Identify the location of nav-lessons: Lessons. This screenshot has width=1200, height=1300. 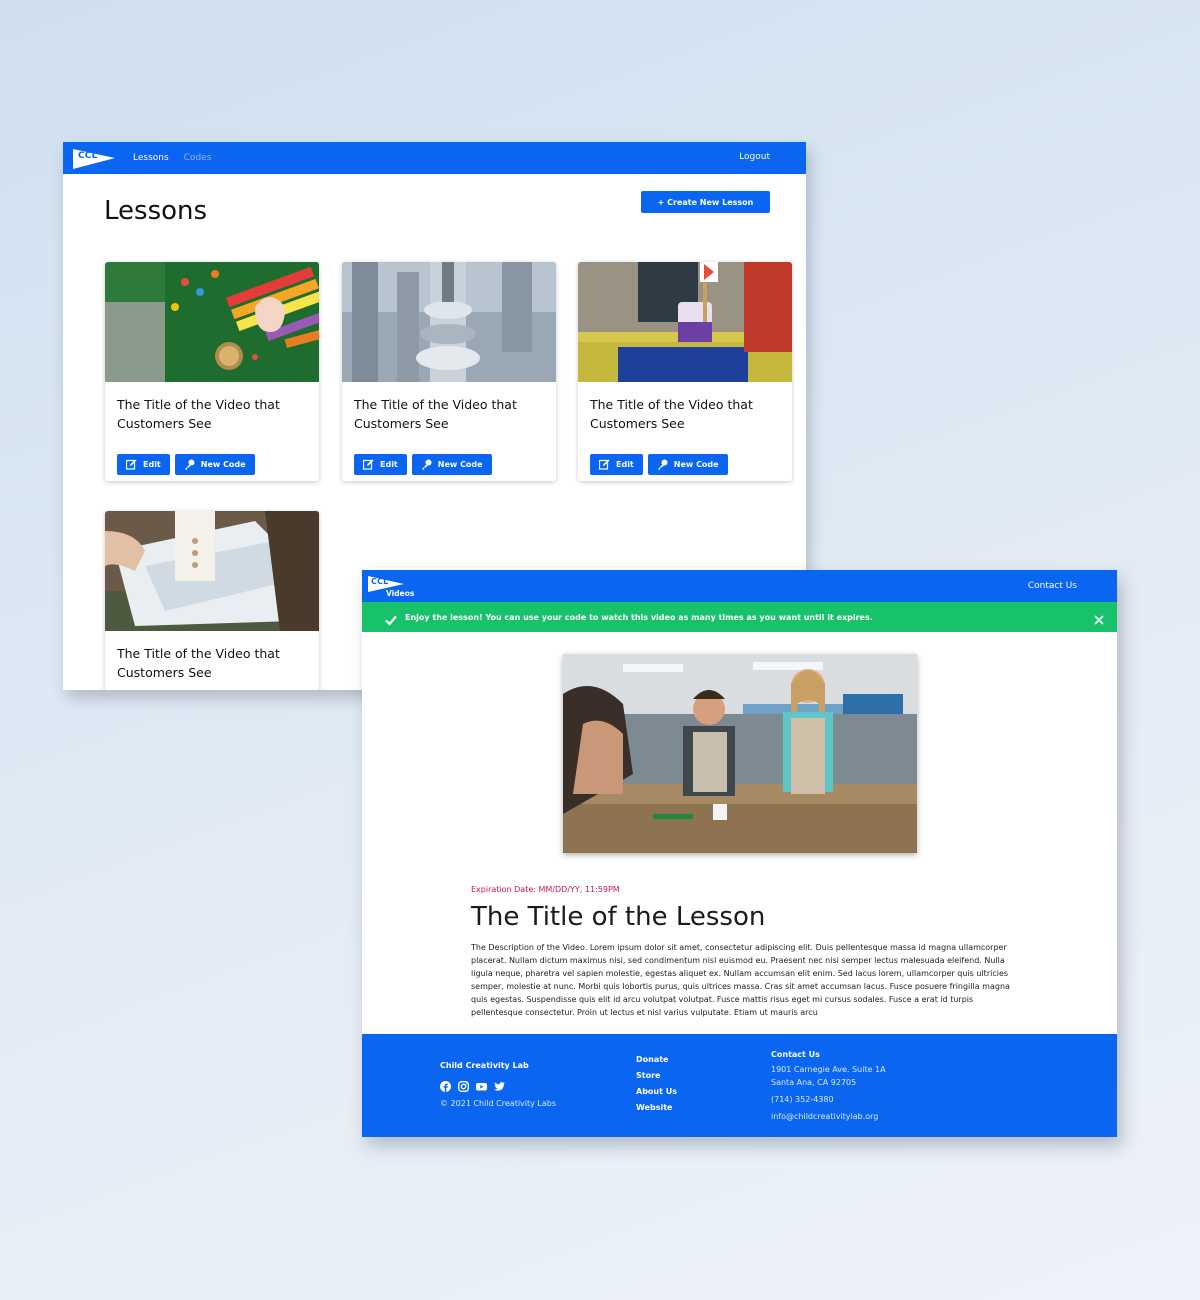
(151, 158).